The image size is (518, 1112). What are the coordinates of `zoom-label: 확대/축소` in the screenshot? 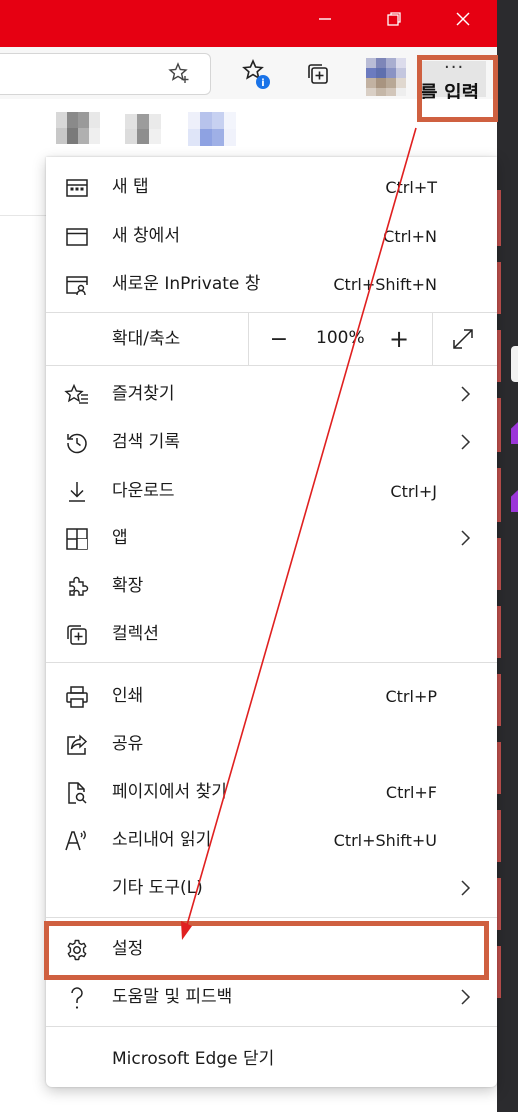 It's located at (146, 339).